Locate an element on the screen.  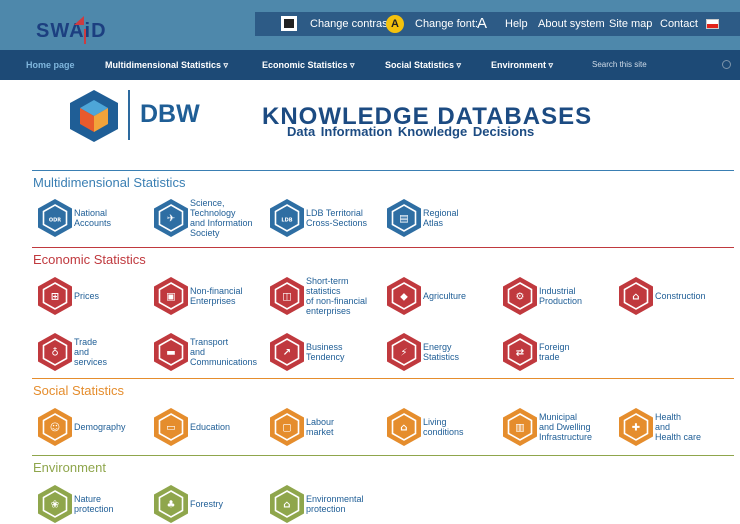
icon-glyph: ⇄ is located at coordinates (520, 353).